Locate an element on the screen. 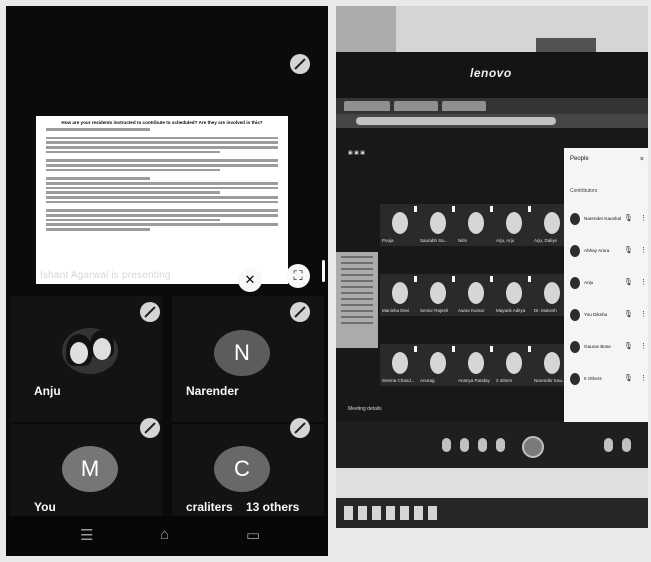 The image size is (651, 562). scroll-handle is located at coordinates (323, 271).